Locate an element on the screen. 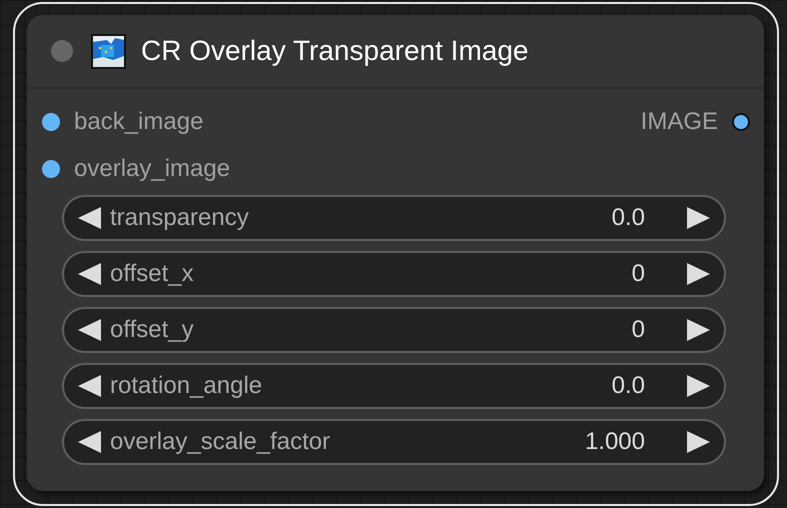  number-widget: overlay_scale_factor 1.000 is located at coordinates (394, 442).